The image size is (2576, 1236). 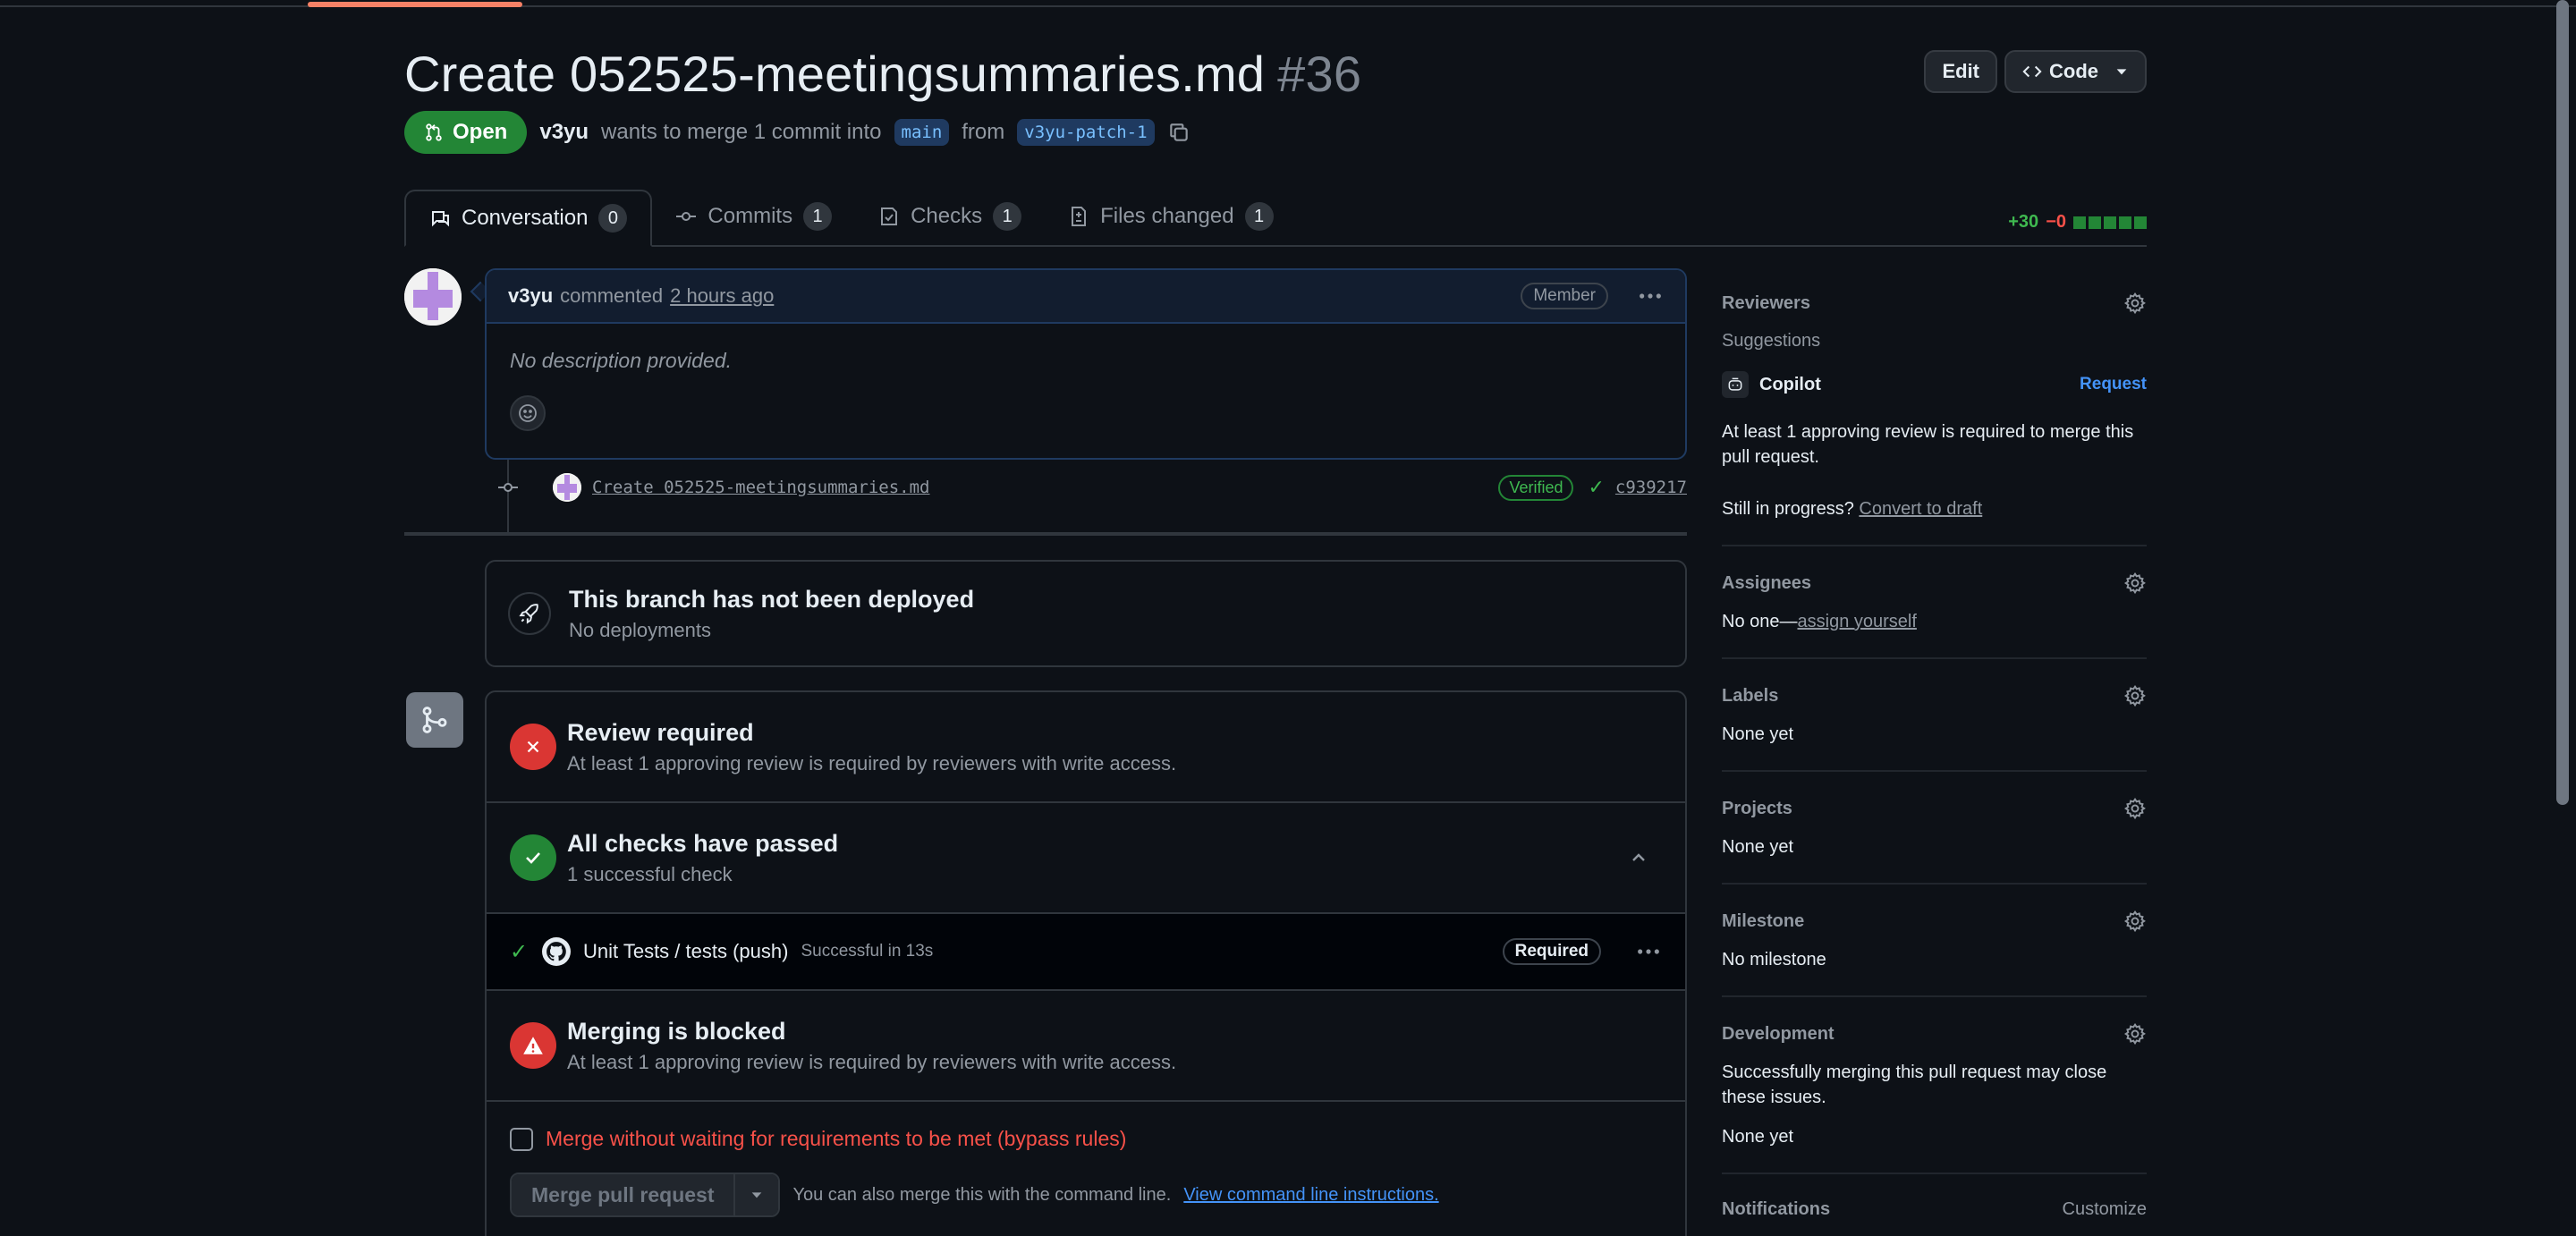 What do you see at coordinates (415, 4) in the screenshot?
I see `tab-underline-accent` at bounding box center [415, 4].